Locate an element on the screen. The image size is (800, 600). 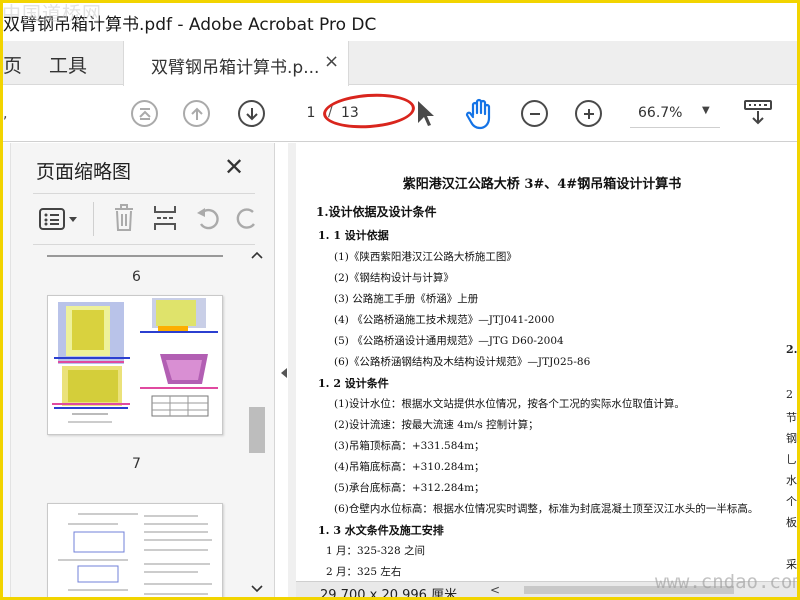
navigation-strip is located at coordinates (7, 370).